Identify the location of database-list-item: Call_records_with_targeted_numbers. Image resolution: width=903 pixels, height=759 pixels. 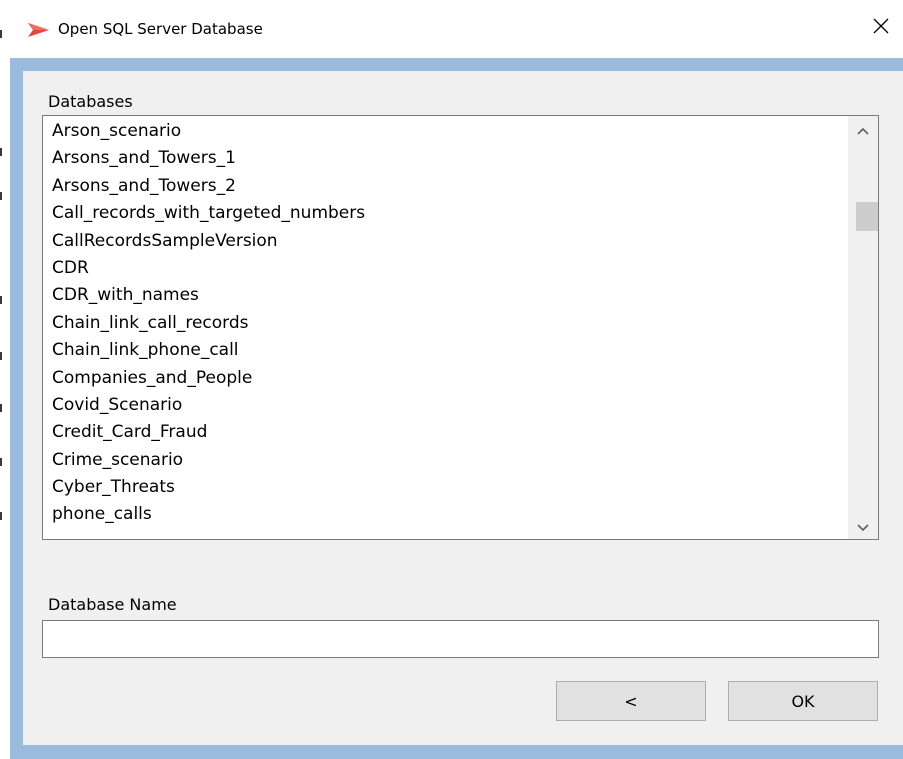
(445, 213).